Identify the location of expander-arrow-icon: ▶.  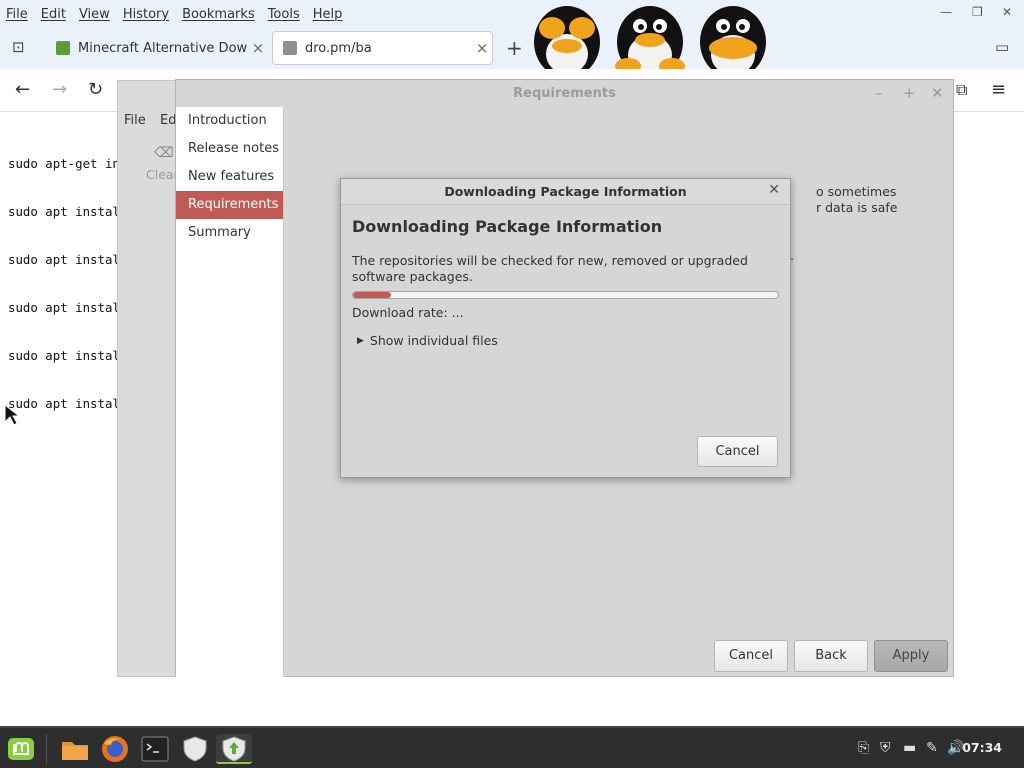
(360, 340).